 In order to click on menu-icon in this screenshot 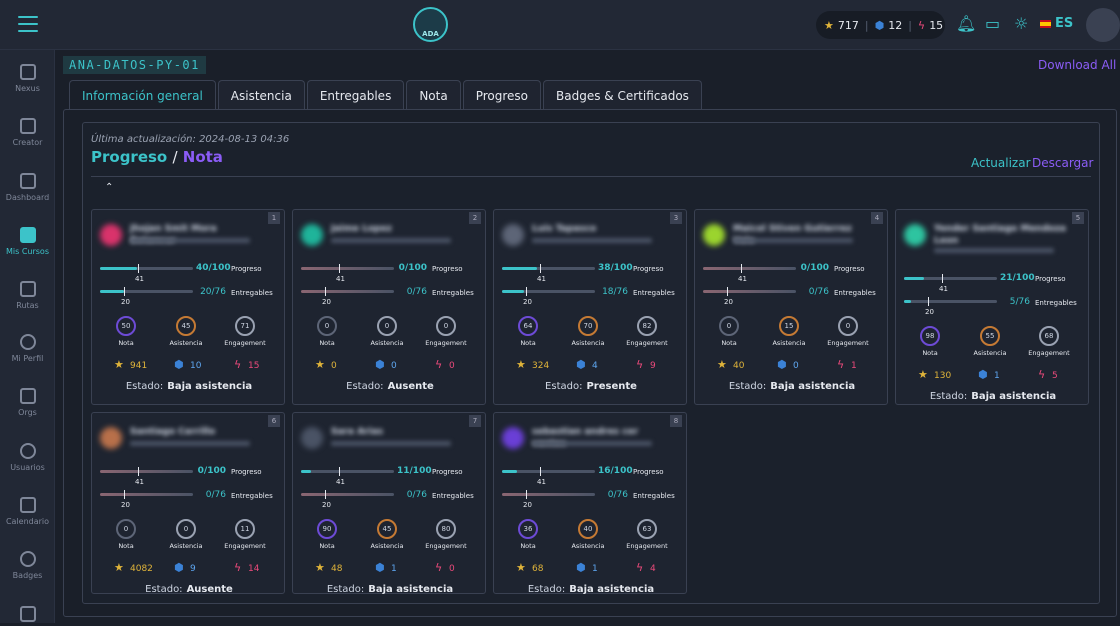, I will do `click(28, 24)`.